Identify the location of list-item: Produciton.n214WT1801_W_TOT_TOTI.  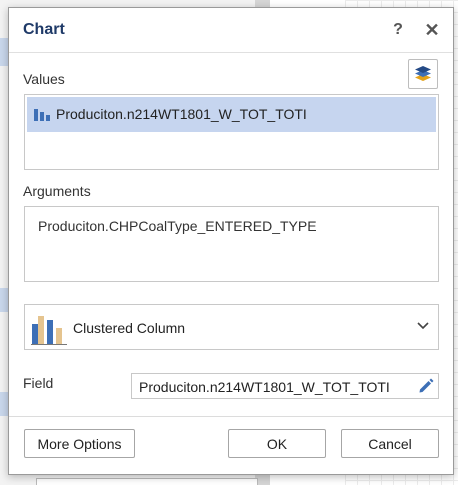
(231, 114).